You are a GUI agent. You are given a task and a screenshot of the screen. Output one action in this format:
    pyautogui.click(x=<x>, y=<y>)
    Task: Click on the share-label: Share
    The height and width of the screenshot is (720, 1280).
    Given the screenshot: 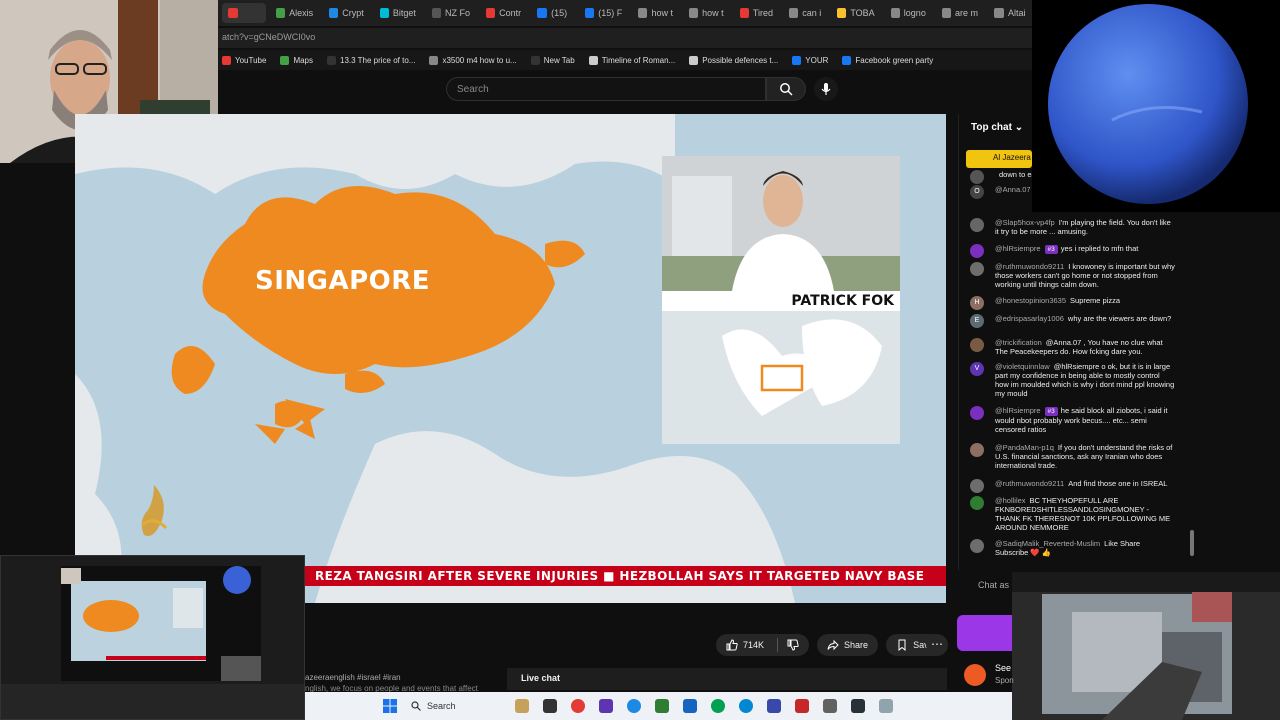 What is the action you would take?
    pyautogui.click(x=856, y=645)
    